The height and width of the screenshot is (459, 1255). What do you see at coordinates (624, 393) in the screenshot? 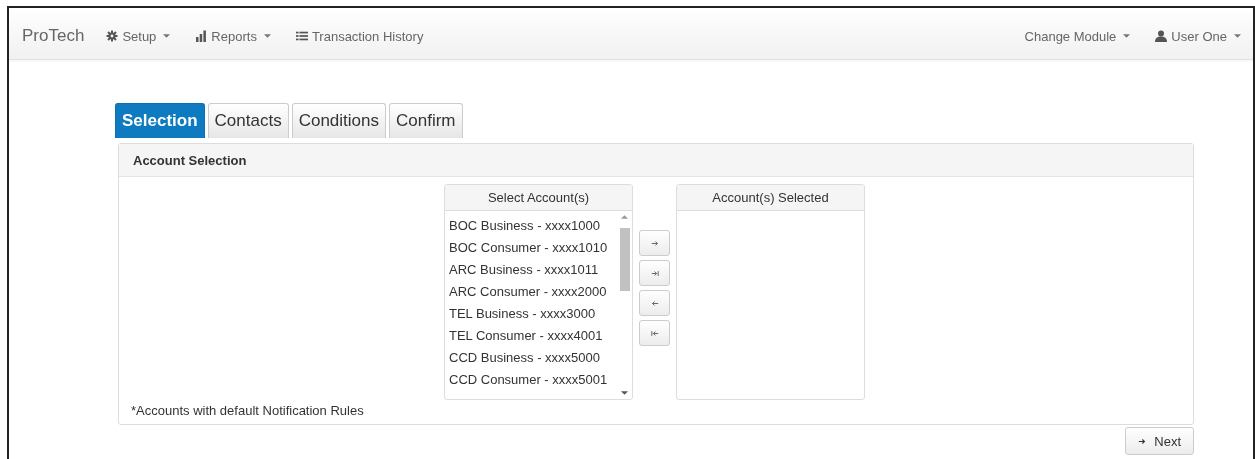
I see `scroll-down-icon` at bounding box center [624, 393].